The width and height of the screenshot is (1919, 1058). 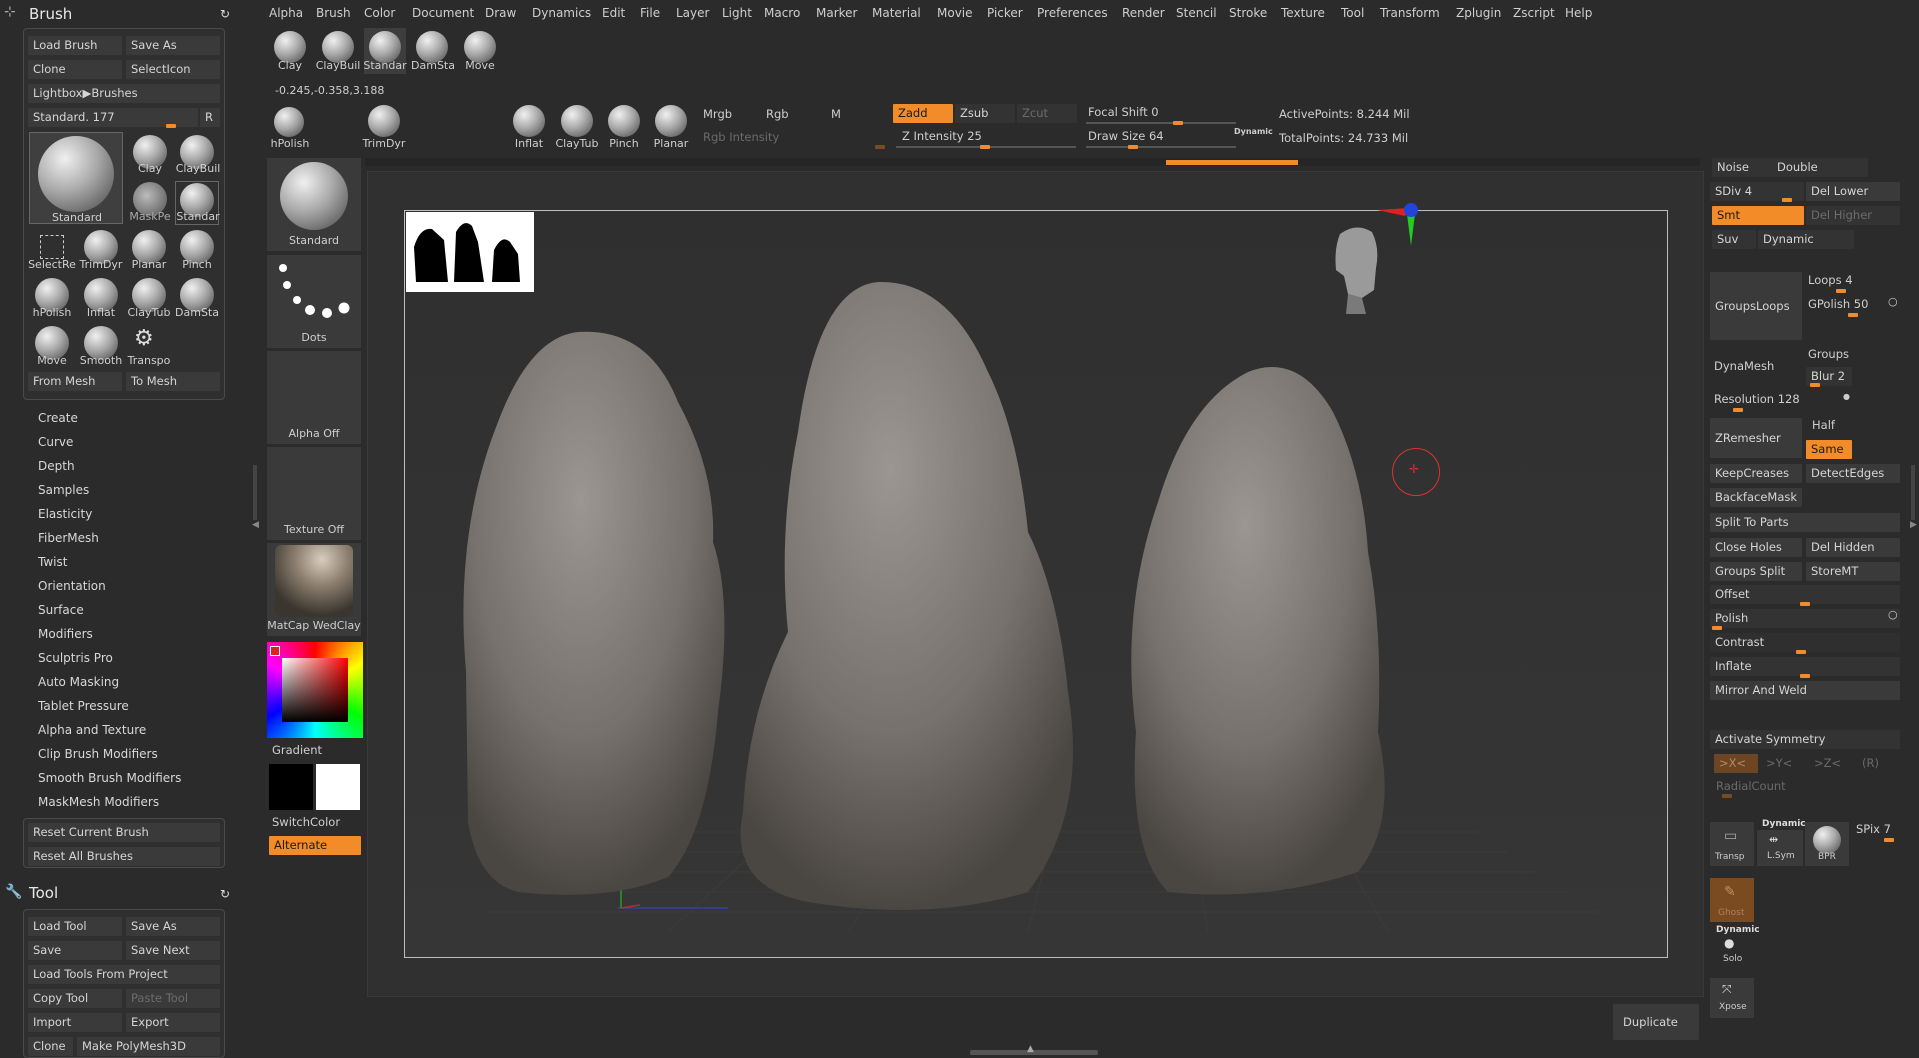 What do you see at coordinates (1805, 522) in the screenshot?
I see `split-to-parts-button: Split To Parts` at bounding box center [1805, 522].